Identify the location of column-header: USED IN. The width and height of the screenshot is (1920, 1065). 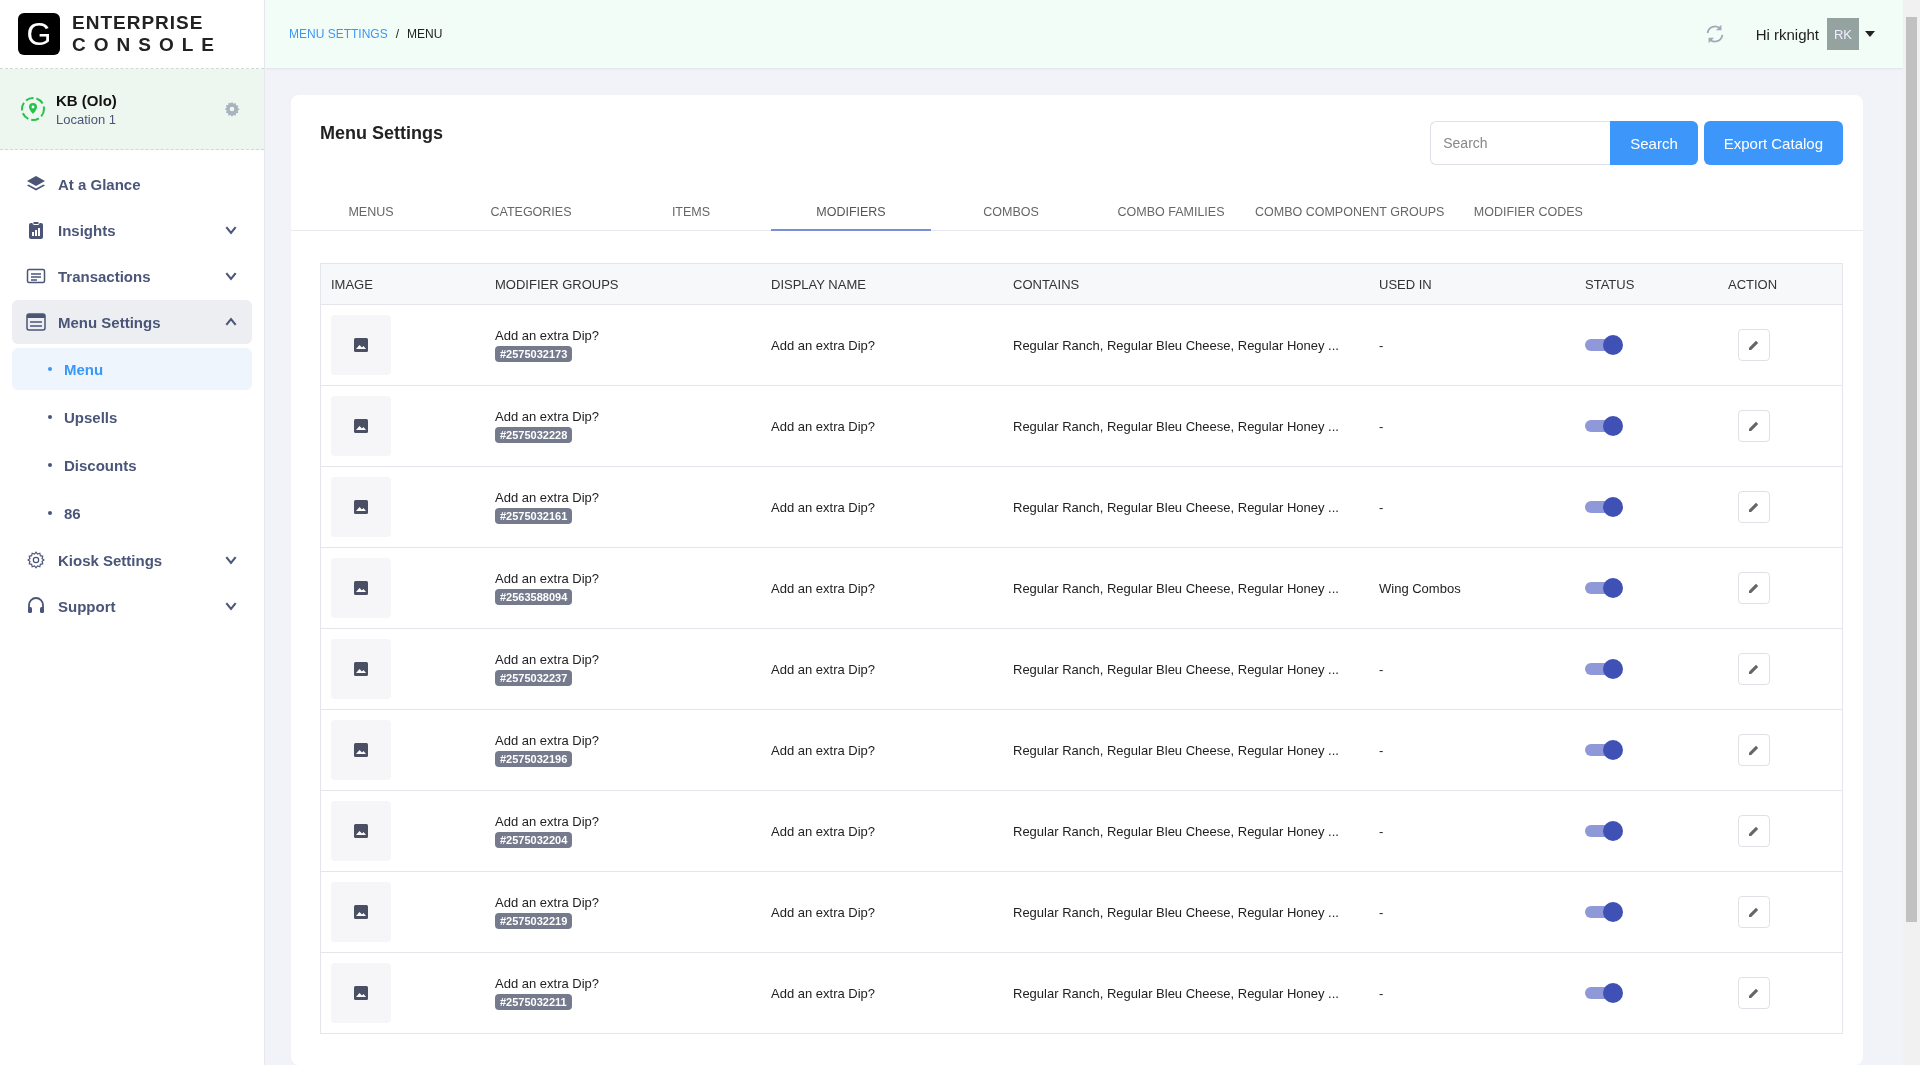
(1405, 284).